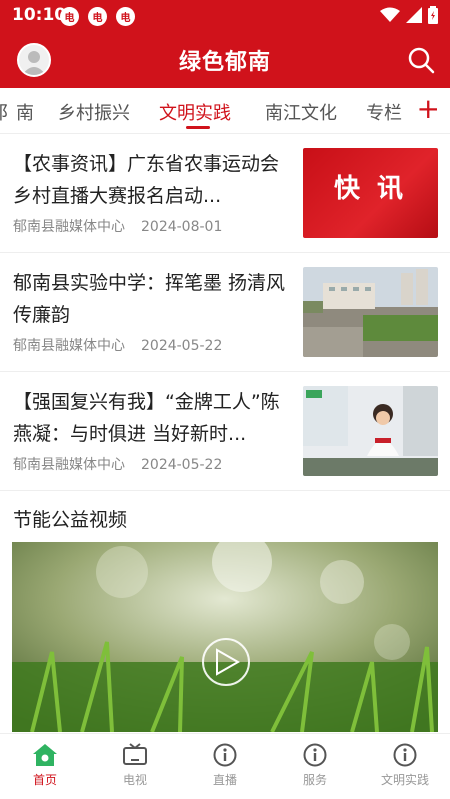 The height and width of the screenshot is (799, 450). I want to click on nav-home: 首页, so click(45, 766).